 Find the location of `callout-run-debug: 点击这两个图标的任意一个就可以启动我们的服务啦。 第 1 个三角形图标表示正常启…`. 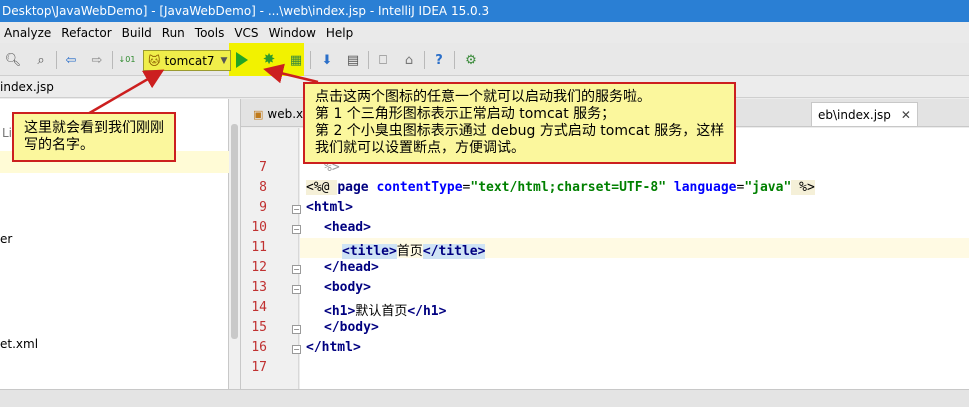

callout-run-debug: 点击这两个图标的任意一个就可以启动我们的服务啦。 第 1 个三角形图标表示正常启… is located at coordinates (520, 123).